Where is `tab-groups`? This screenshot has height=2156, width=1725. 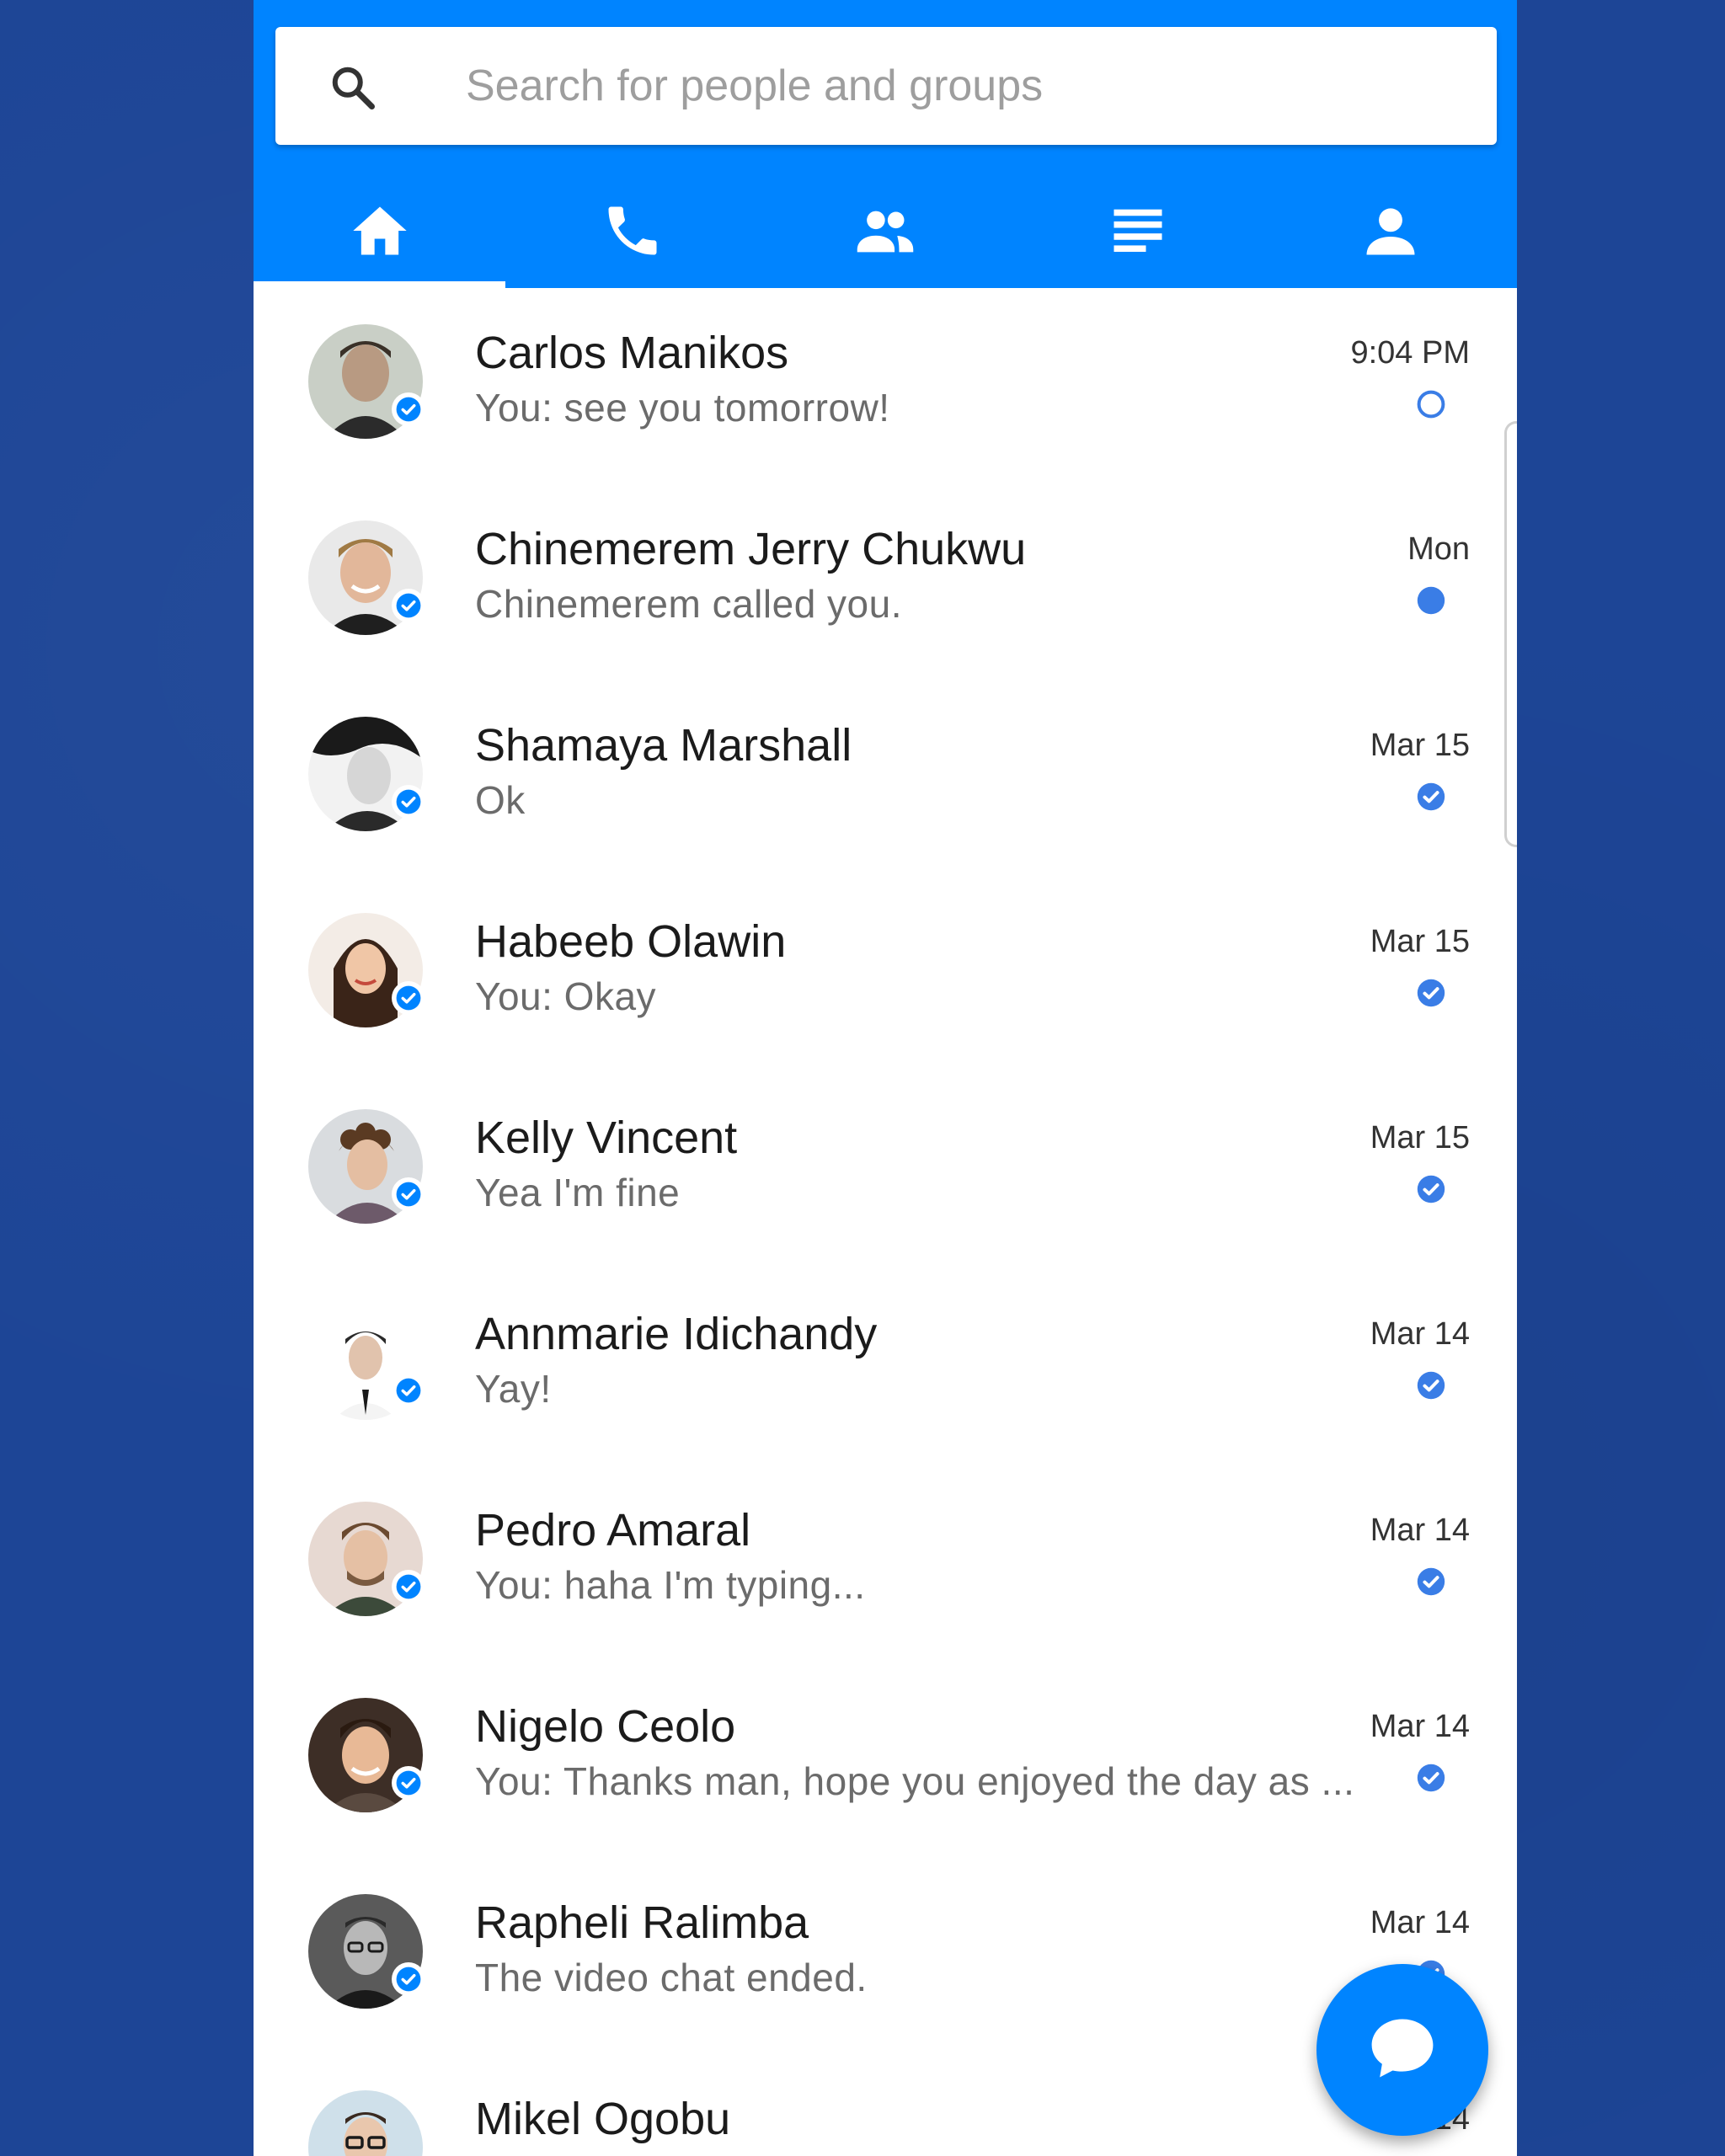
tab-groups is located at coordinates (885, 232).